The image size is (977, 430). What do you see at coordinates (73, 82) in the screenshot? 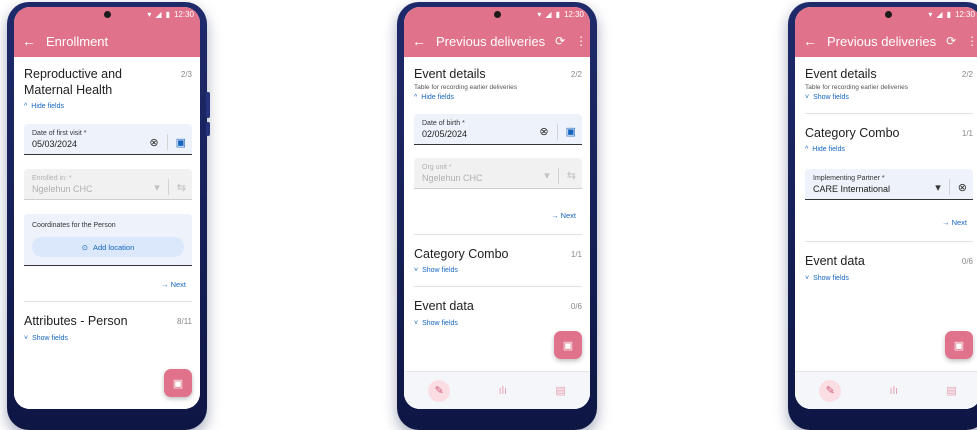
I see `section-title: Reproductive and Maternal Health` at bounding box center [73, 82].